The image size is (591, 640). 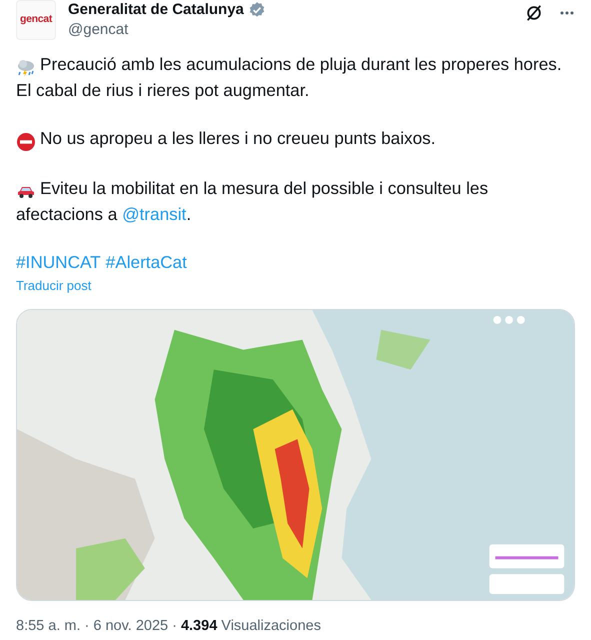 What do you see at coordinates (154, 214) in the screenshot?
I see `tweet-link: @transit` at bounding box center [154, 214].